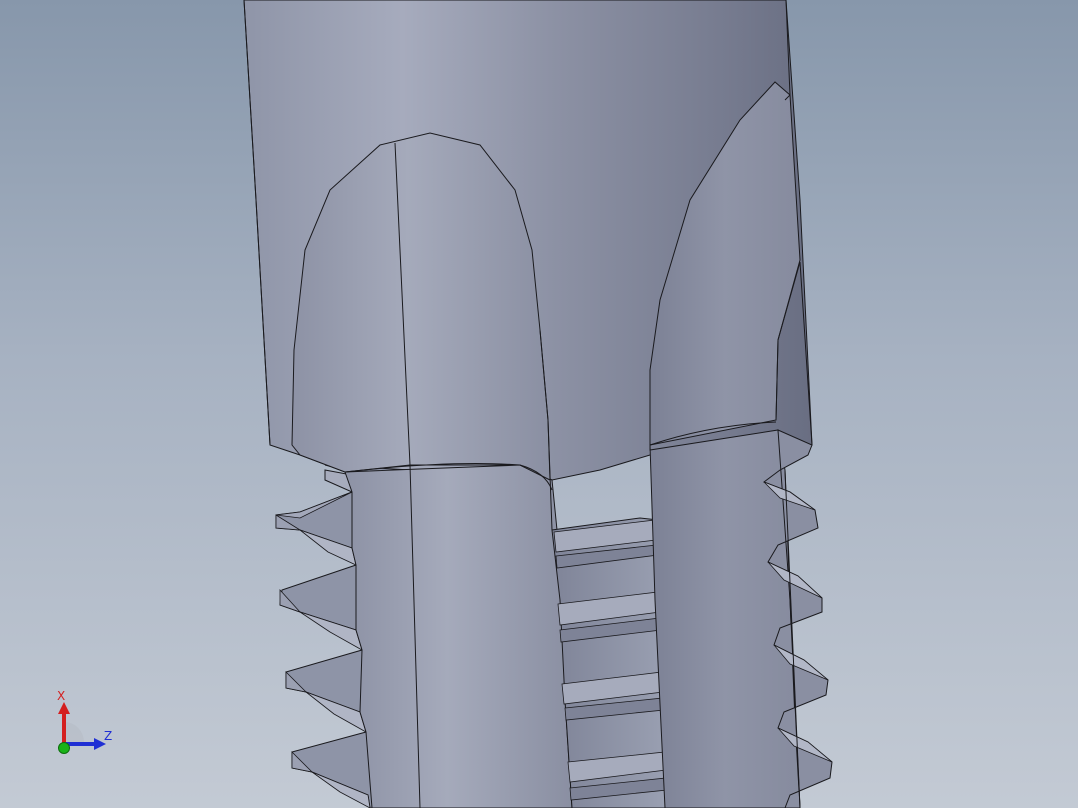 This screenshot has height=808, width=1078. I want to click on triad-y-axis-dot-icon, so click(64, 748).